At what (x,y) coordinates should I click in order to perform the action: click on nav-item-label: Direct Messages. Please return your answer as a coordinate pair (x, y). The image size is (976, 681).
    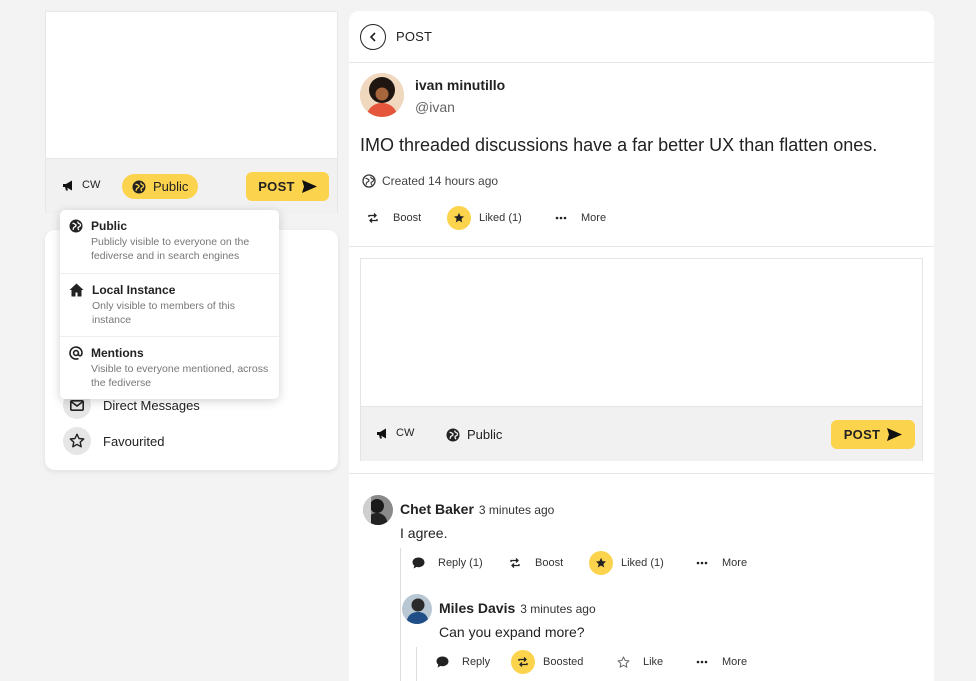
    Looking at the image, I should click on (151, 405).